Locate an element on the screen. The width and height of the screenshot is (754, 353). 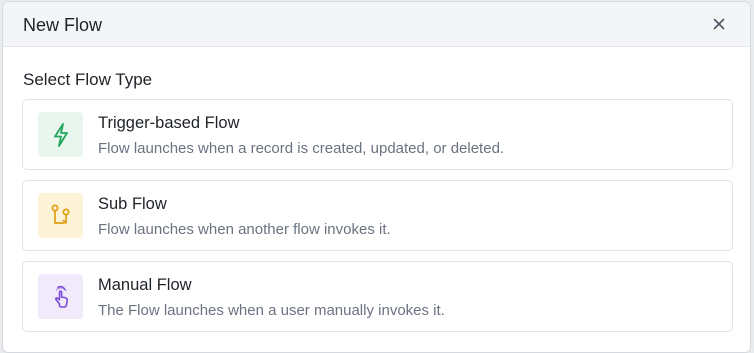
subflow-icon-tile is located at coordinates (60, 215).